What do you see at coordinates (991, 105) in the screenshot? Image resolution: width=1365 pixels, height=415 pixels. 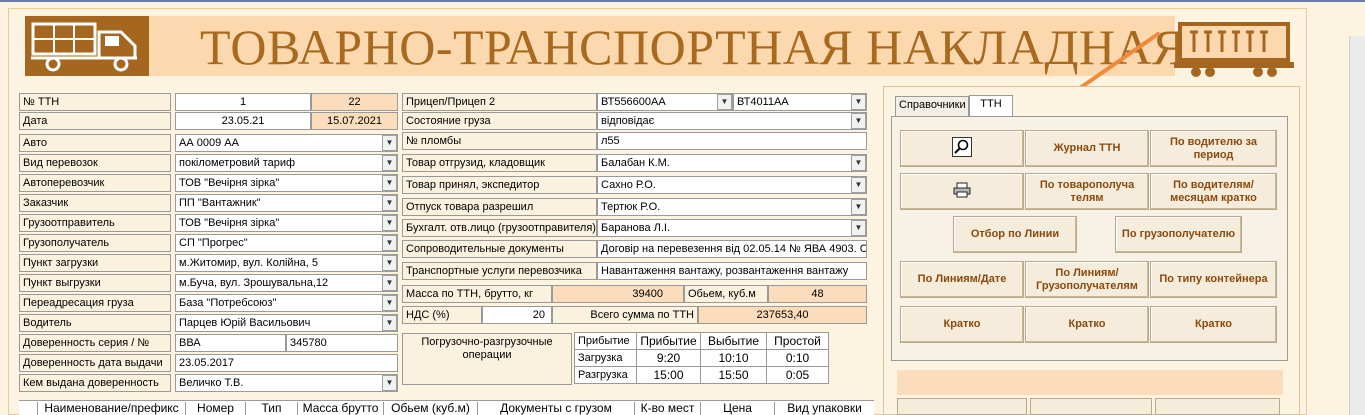 I see `tab-ttn: ТТН` at bounding box center [991, 105].